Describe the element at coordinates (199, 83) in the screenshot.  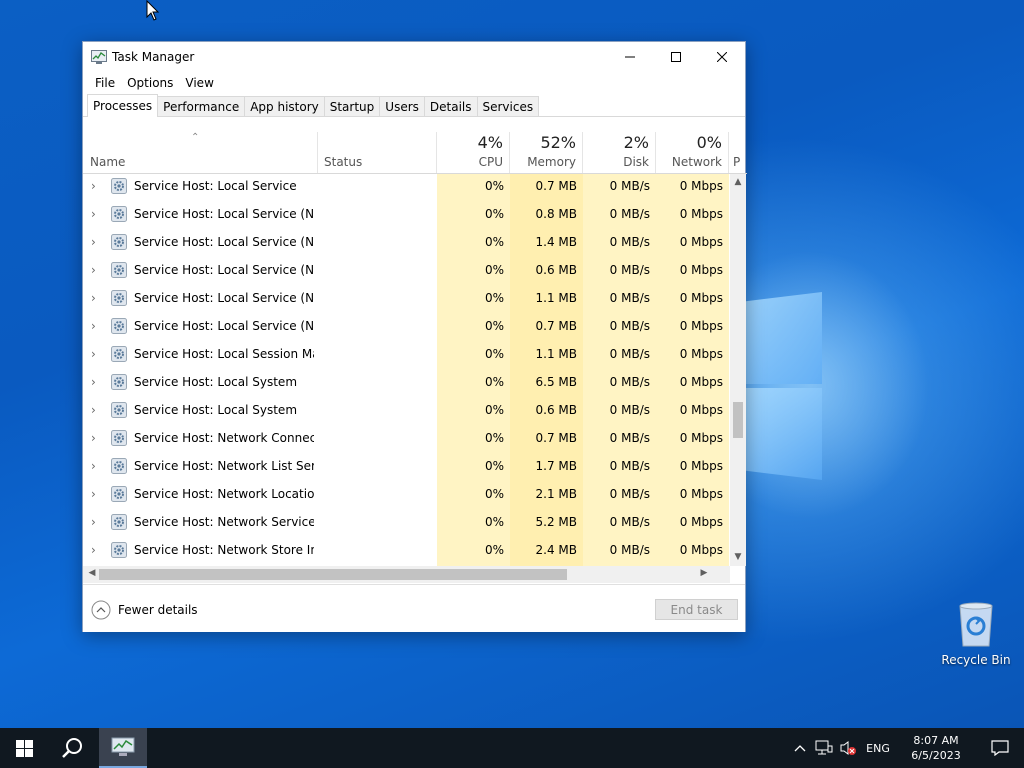
I see `menu-view: View` at that location.